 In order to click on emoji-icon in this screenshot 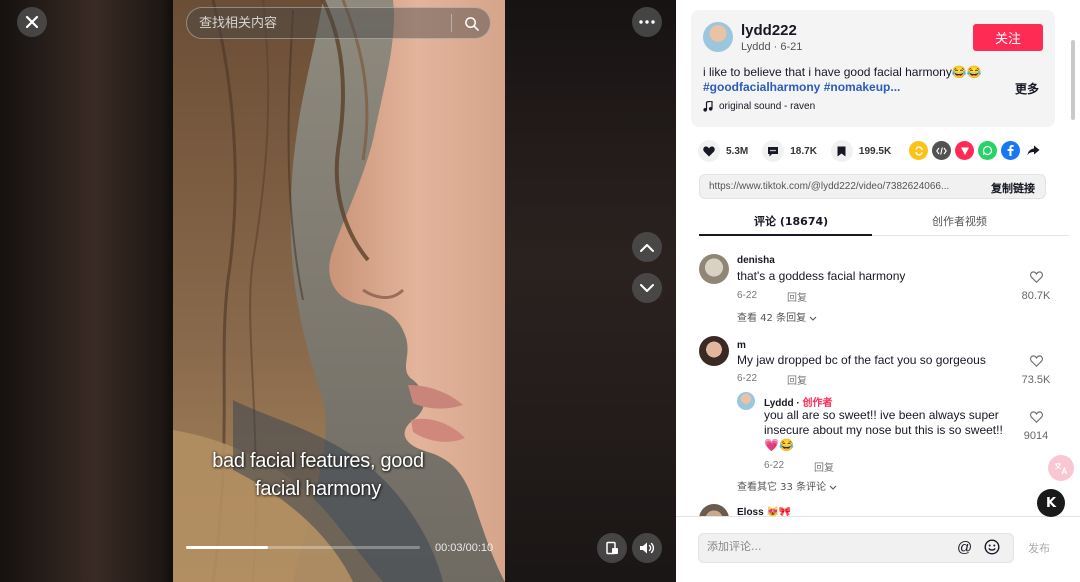, I will do `click(992, 549)`.